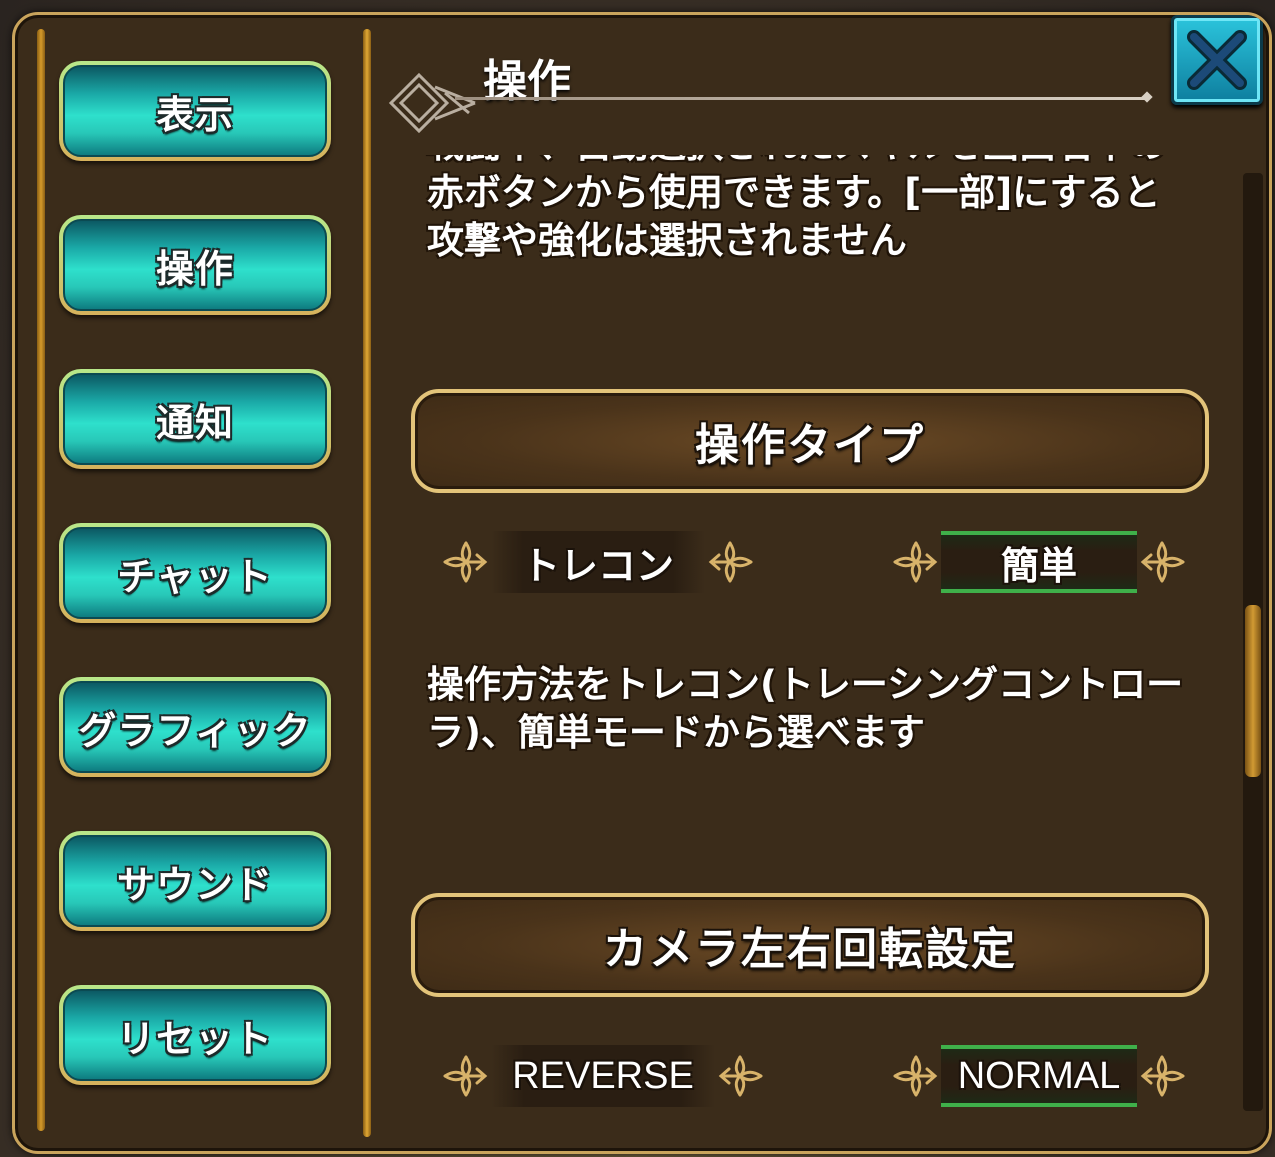 The width and height of the screenshot is (1275, 1157). I want to click on tab-label: 表示, so click(194, 114).